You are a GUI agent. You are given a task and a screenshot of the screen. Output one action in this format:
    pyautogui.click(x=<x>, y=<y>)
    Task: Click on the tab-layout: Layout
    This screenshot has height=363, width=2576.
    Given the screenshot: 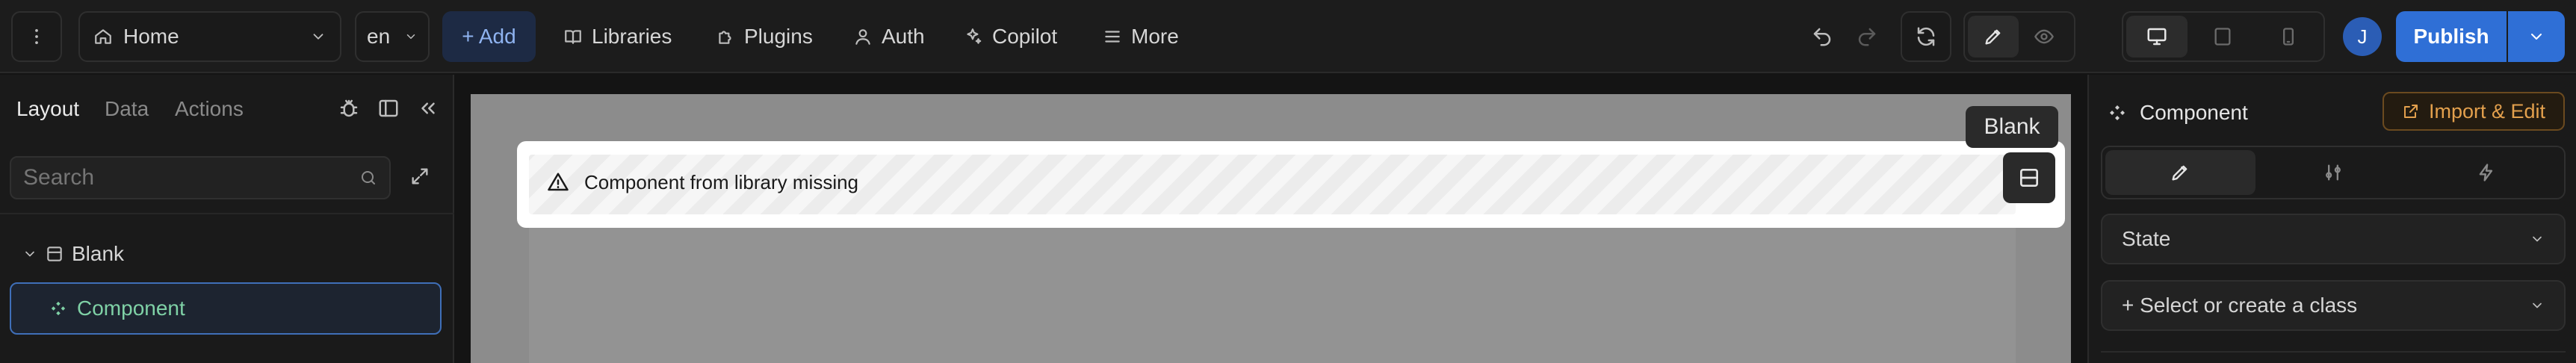 What is the action you would take?
    pyautogui.click(x=47, y=109)
    